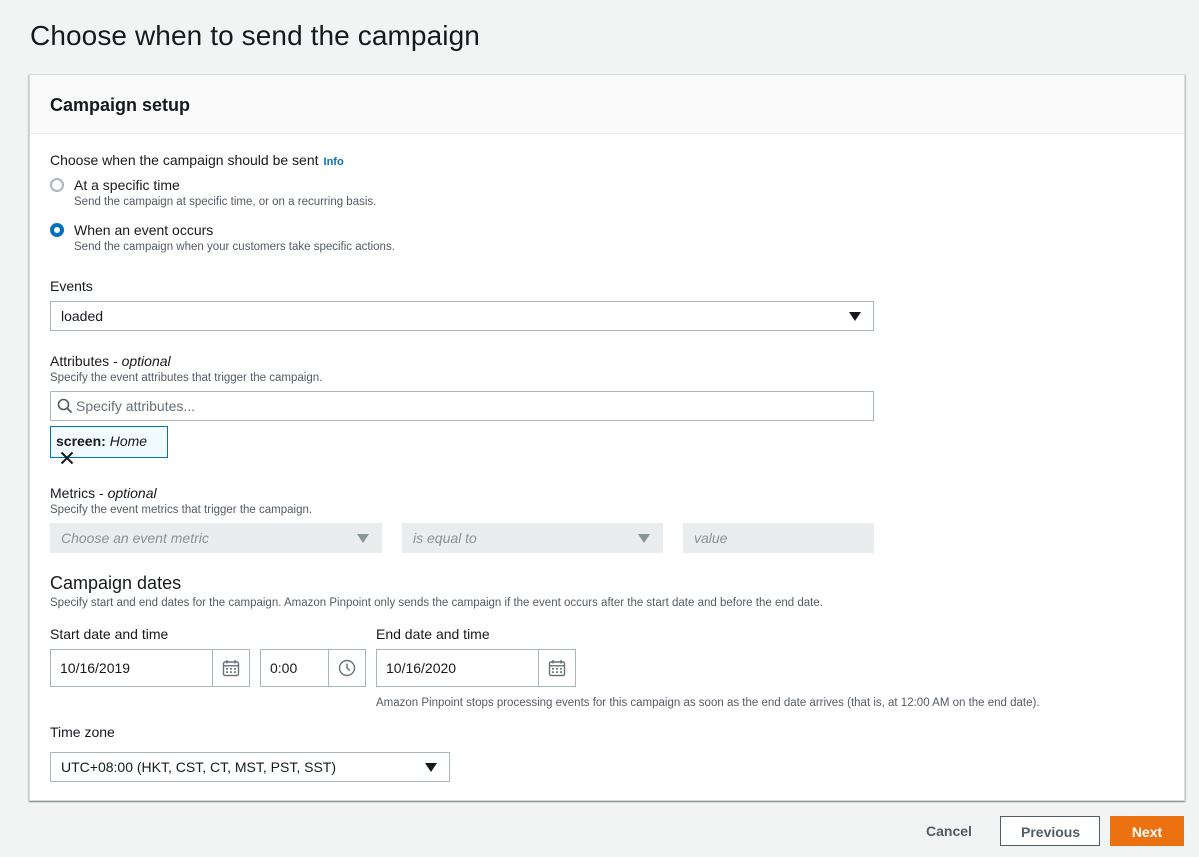  I want to click on radio-specific-time-label: At a specific time, so click(127, 185).